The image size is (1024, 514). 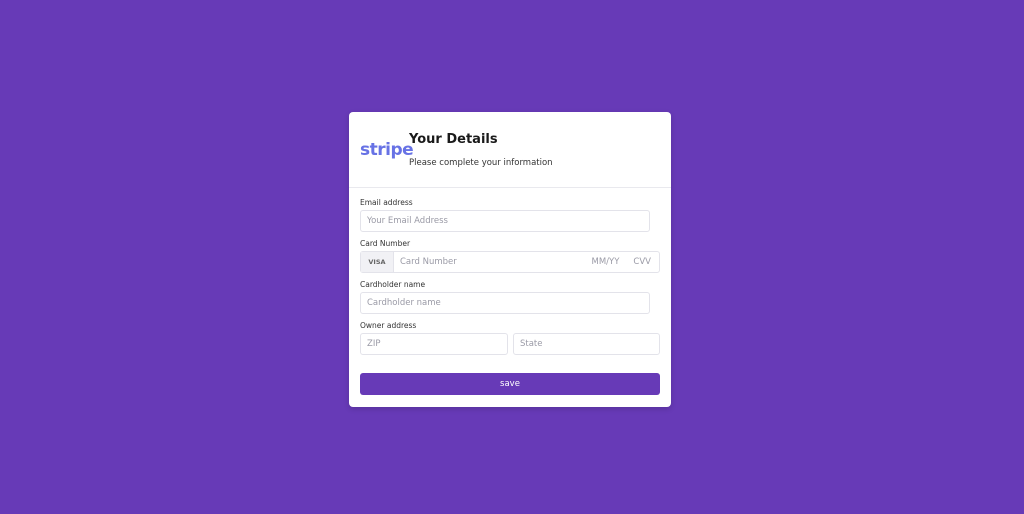 I want to click on page-title: Your Details, so click(x=453, y=139).